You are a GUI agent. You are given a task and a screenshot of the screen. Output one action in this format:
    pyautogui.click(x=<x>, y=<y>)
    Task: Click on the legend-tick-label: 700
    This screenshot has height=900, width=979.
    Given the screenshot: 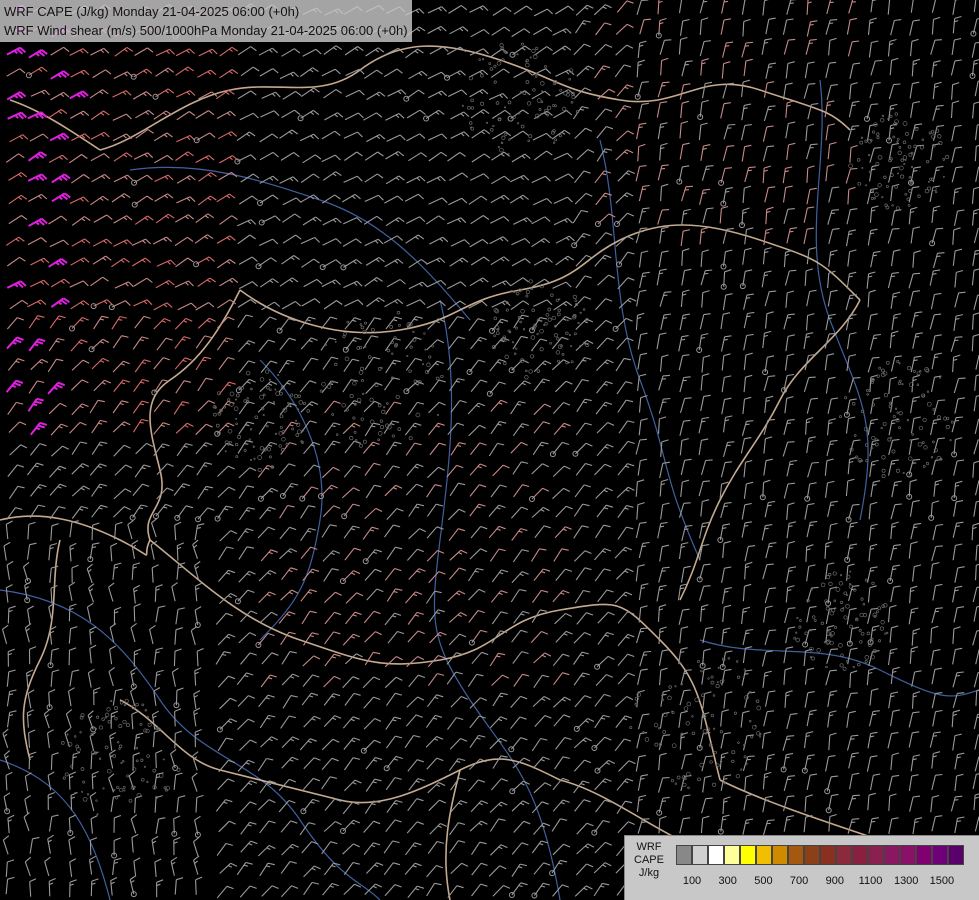 What is the action you would take?
    pyautogui.click(x=799, y=881)
    